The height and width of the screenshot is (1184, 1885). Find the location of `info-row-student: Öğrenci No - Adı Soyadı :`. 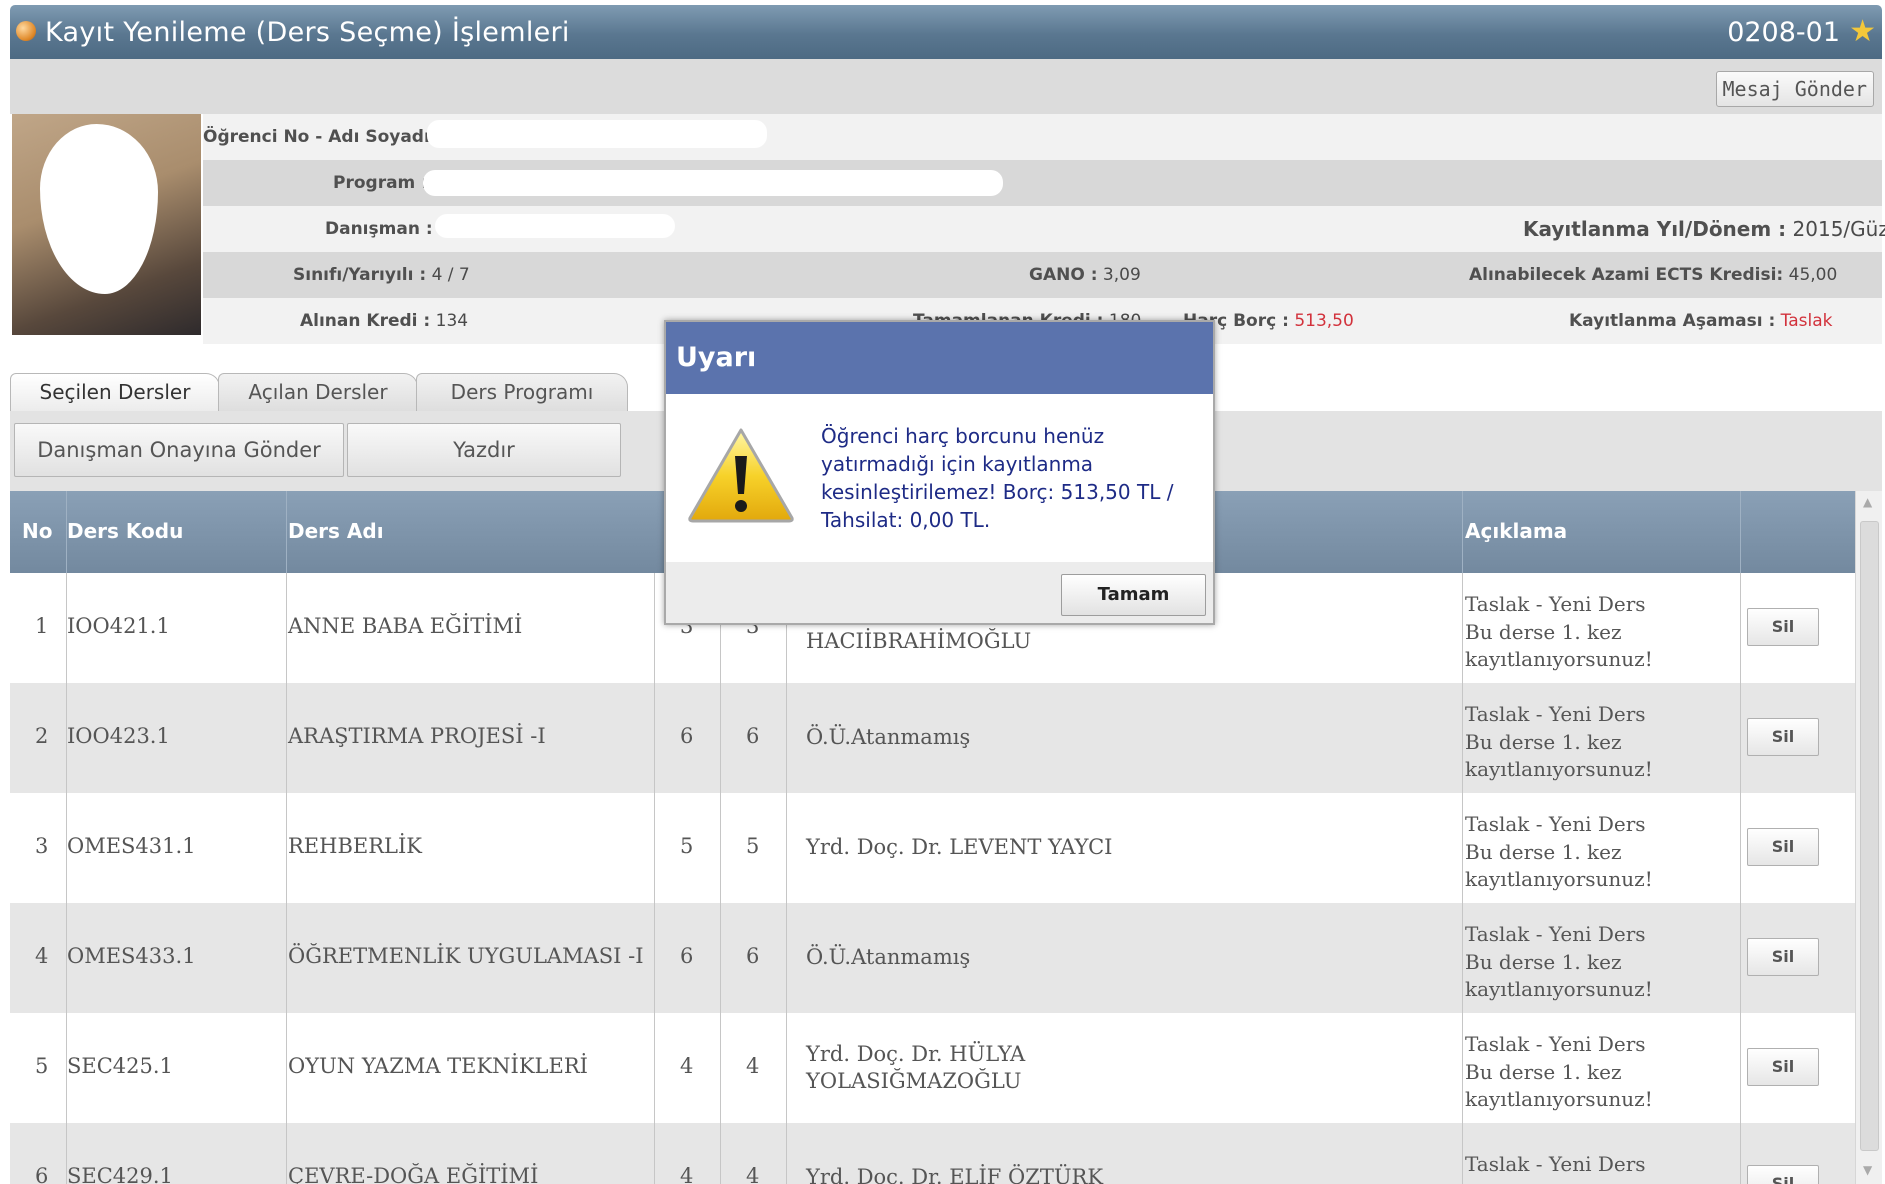

info-row-student: Öğrenci No - Adı Soyadı : is located at coordinates (1042, 137).